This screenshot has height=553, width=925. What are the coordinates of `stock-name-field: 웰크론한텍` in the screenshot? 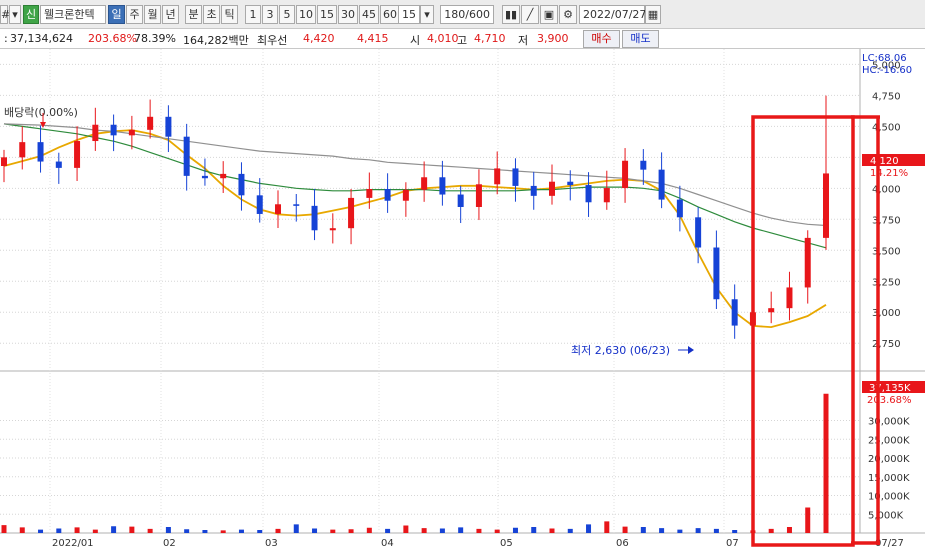 It's located at (73, 14).